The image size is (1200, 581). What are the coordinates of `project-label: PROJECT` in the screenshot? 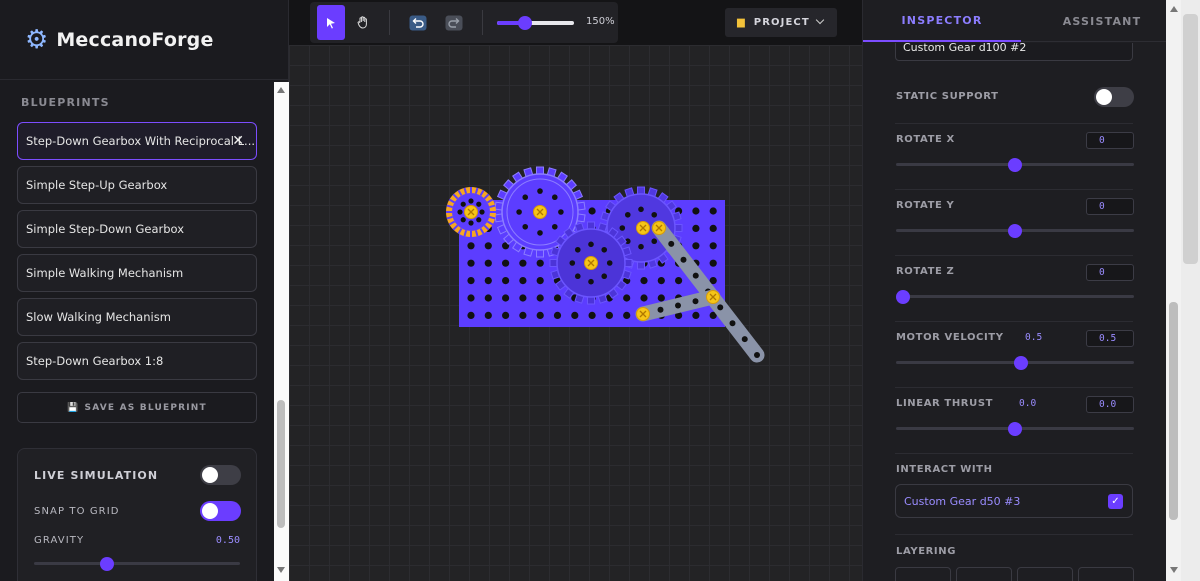 It's located at (781, 22).